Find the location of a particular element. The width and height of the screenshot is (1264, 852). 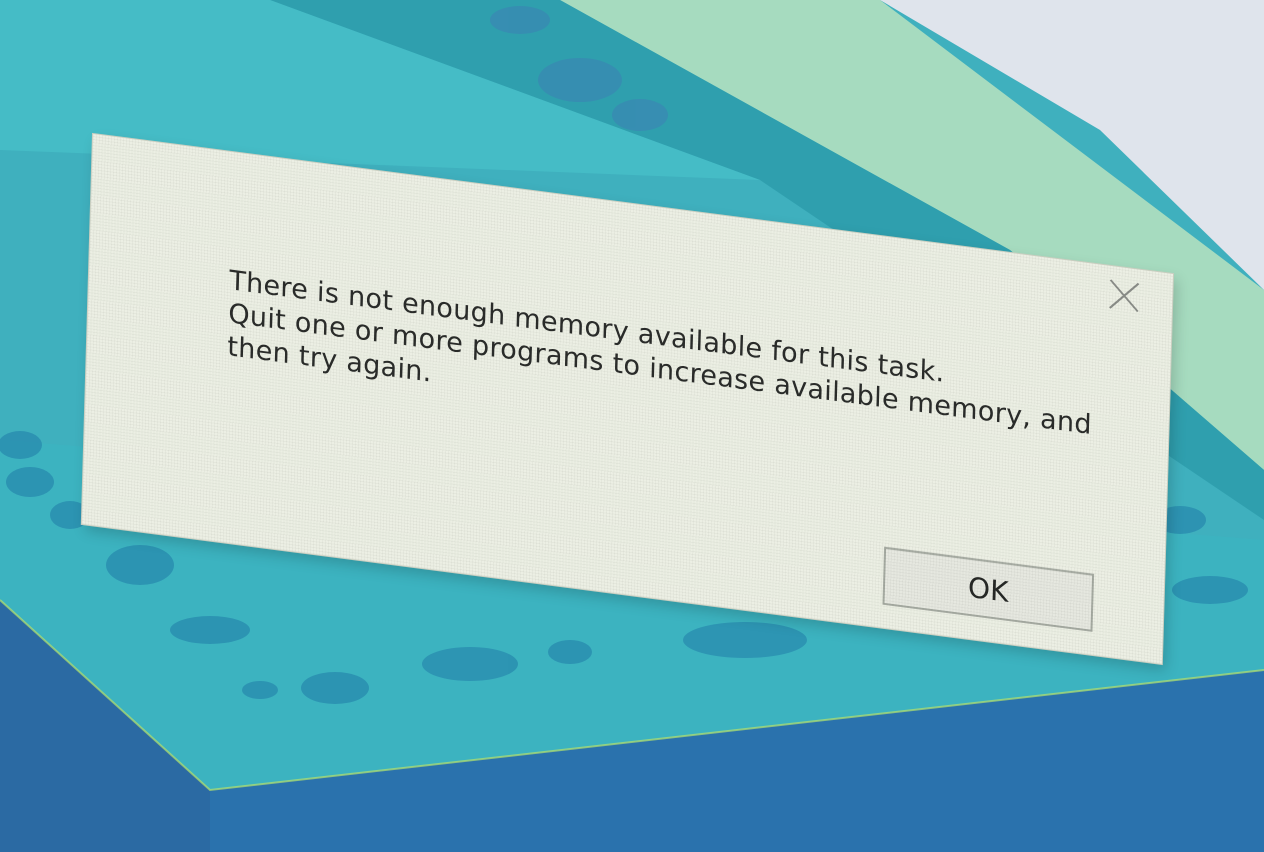

close-button is located at coordinates (1124, 296).